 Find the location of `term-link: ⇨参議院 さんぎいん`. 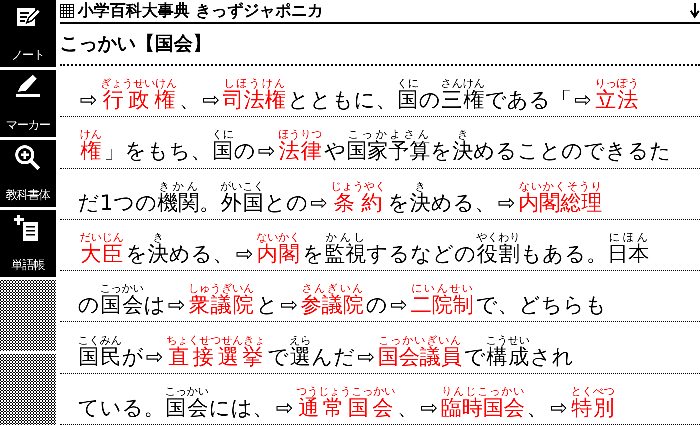

term-link: ⇨参議院 さんぎいん is located at coordinates (322, 300).